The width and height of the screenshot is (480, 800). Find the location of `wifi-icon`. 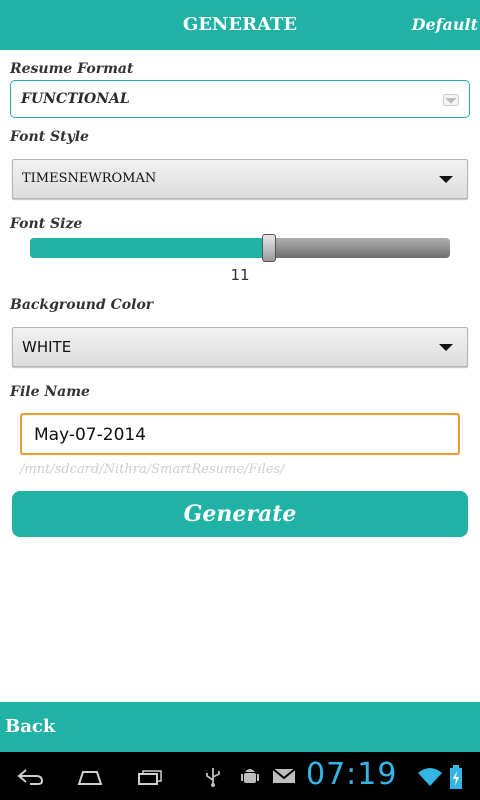

wifi-icon is located at coordinates (430, 777).